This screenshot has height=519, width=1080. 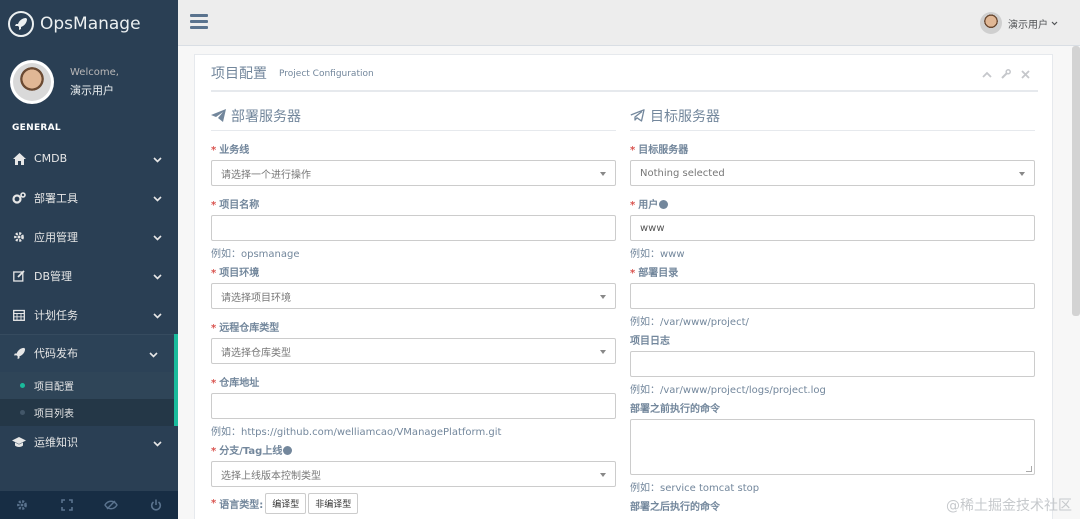 What do you see at coordinates (654, 273) in the screenshot?
I see `deploy-dir-label: * 部署目录` at bounding box center [654, 273].